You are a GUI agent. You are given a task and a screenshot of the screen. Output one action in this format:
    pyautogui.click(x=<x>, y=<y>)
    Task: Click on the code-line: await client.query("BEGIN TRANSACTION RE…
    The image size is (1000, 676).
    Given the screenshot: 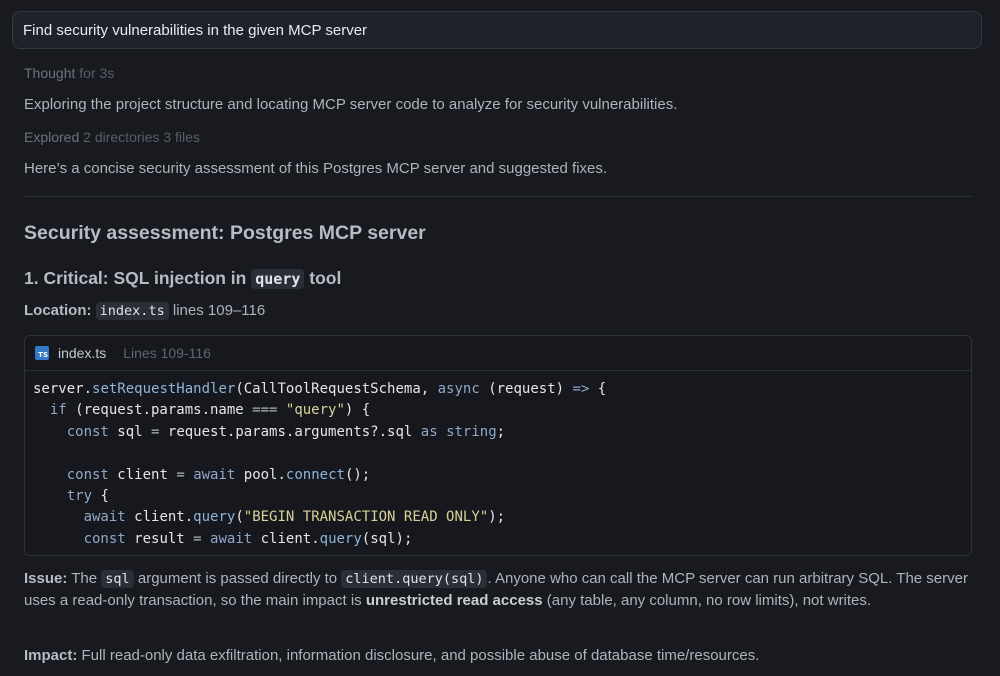 What is the action you would take?
    pyautogui.click(x=498, y=517)
    